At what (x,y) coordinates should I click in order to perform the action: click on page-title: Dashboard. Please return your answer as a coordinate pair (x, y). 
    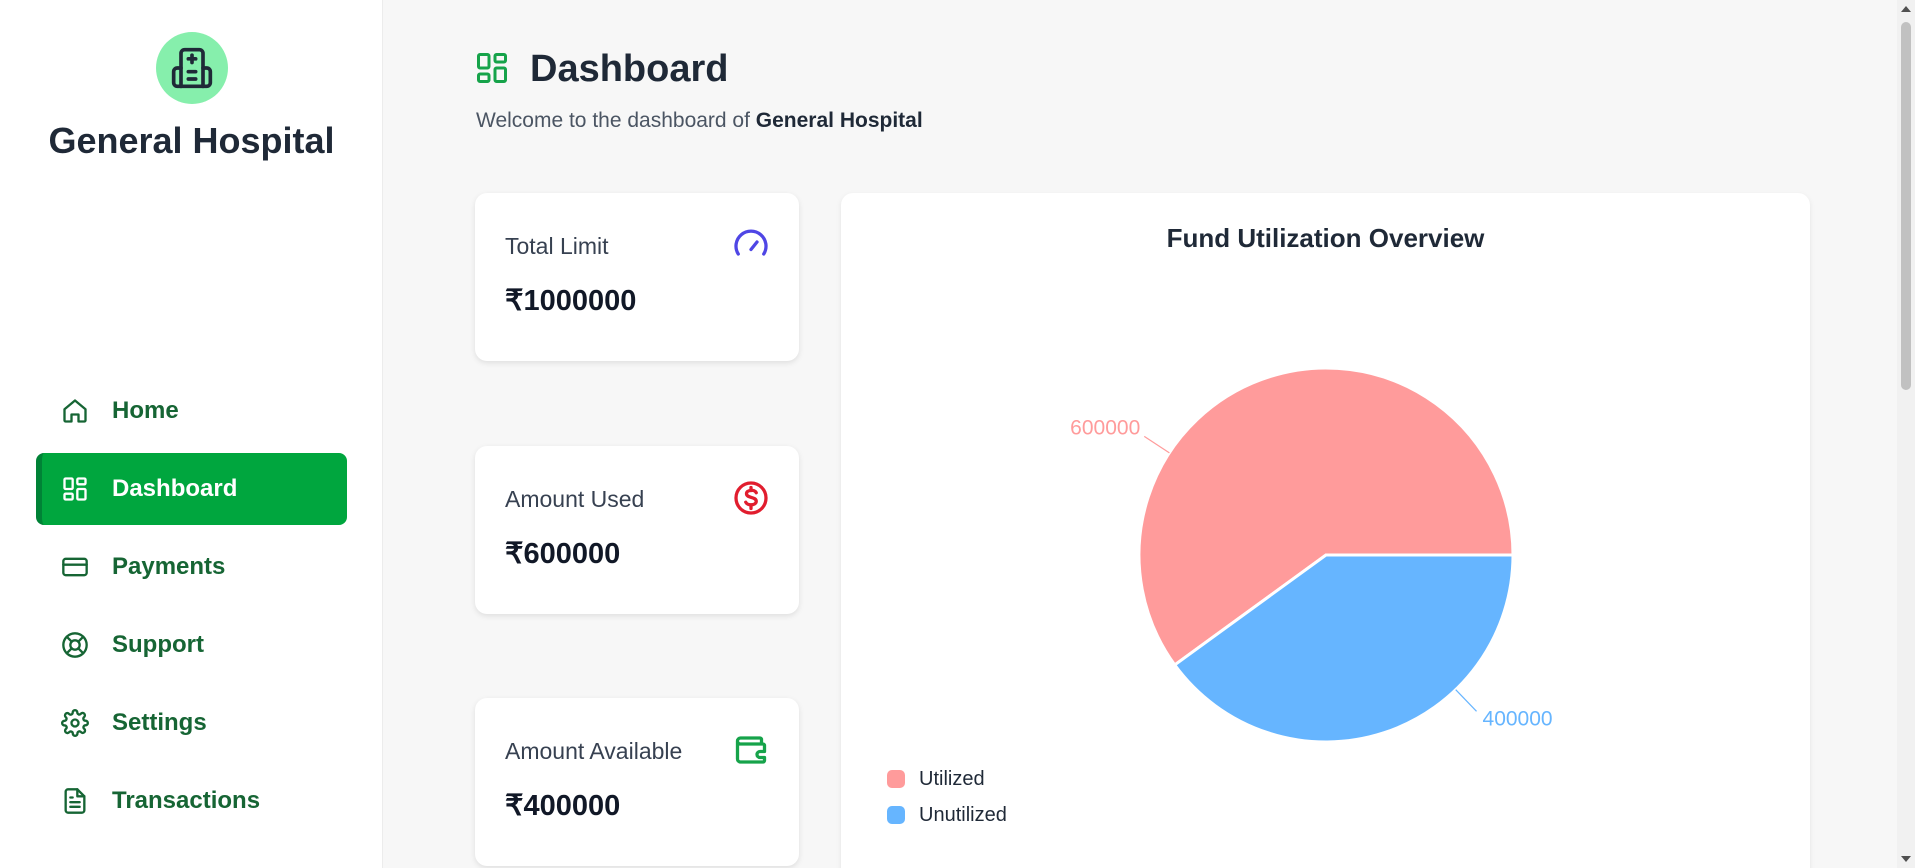
    Looking at the image, I should click on (629, 69).